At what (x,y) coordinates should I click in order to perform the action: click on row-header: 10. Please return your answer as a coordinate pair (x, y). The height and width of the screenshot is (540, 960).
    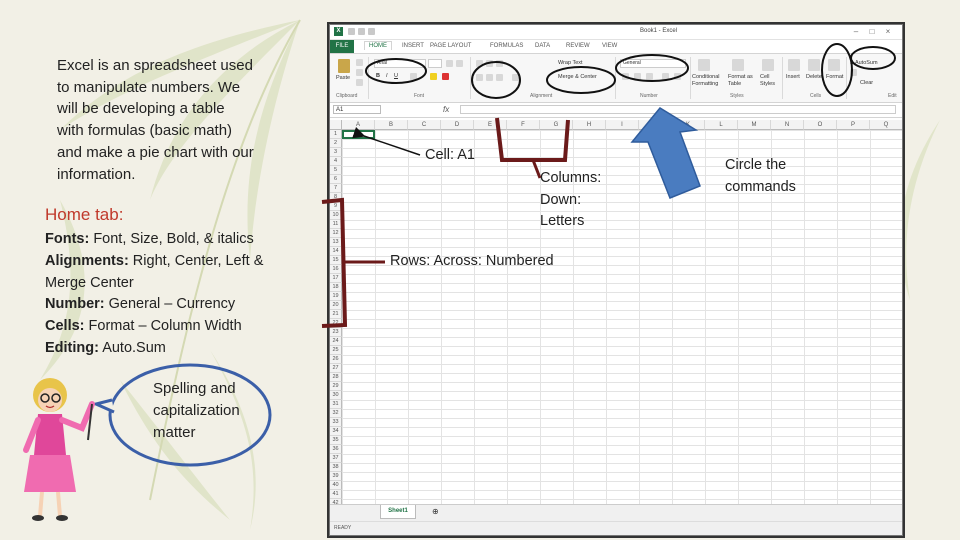
    Looking at the image, I should click on (336, 215).